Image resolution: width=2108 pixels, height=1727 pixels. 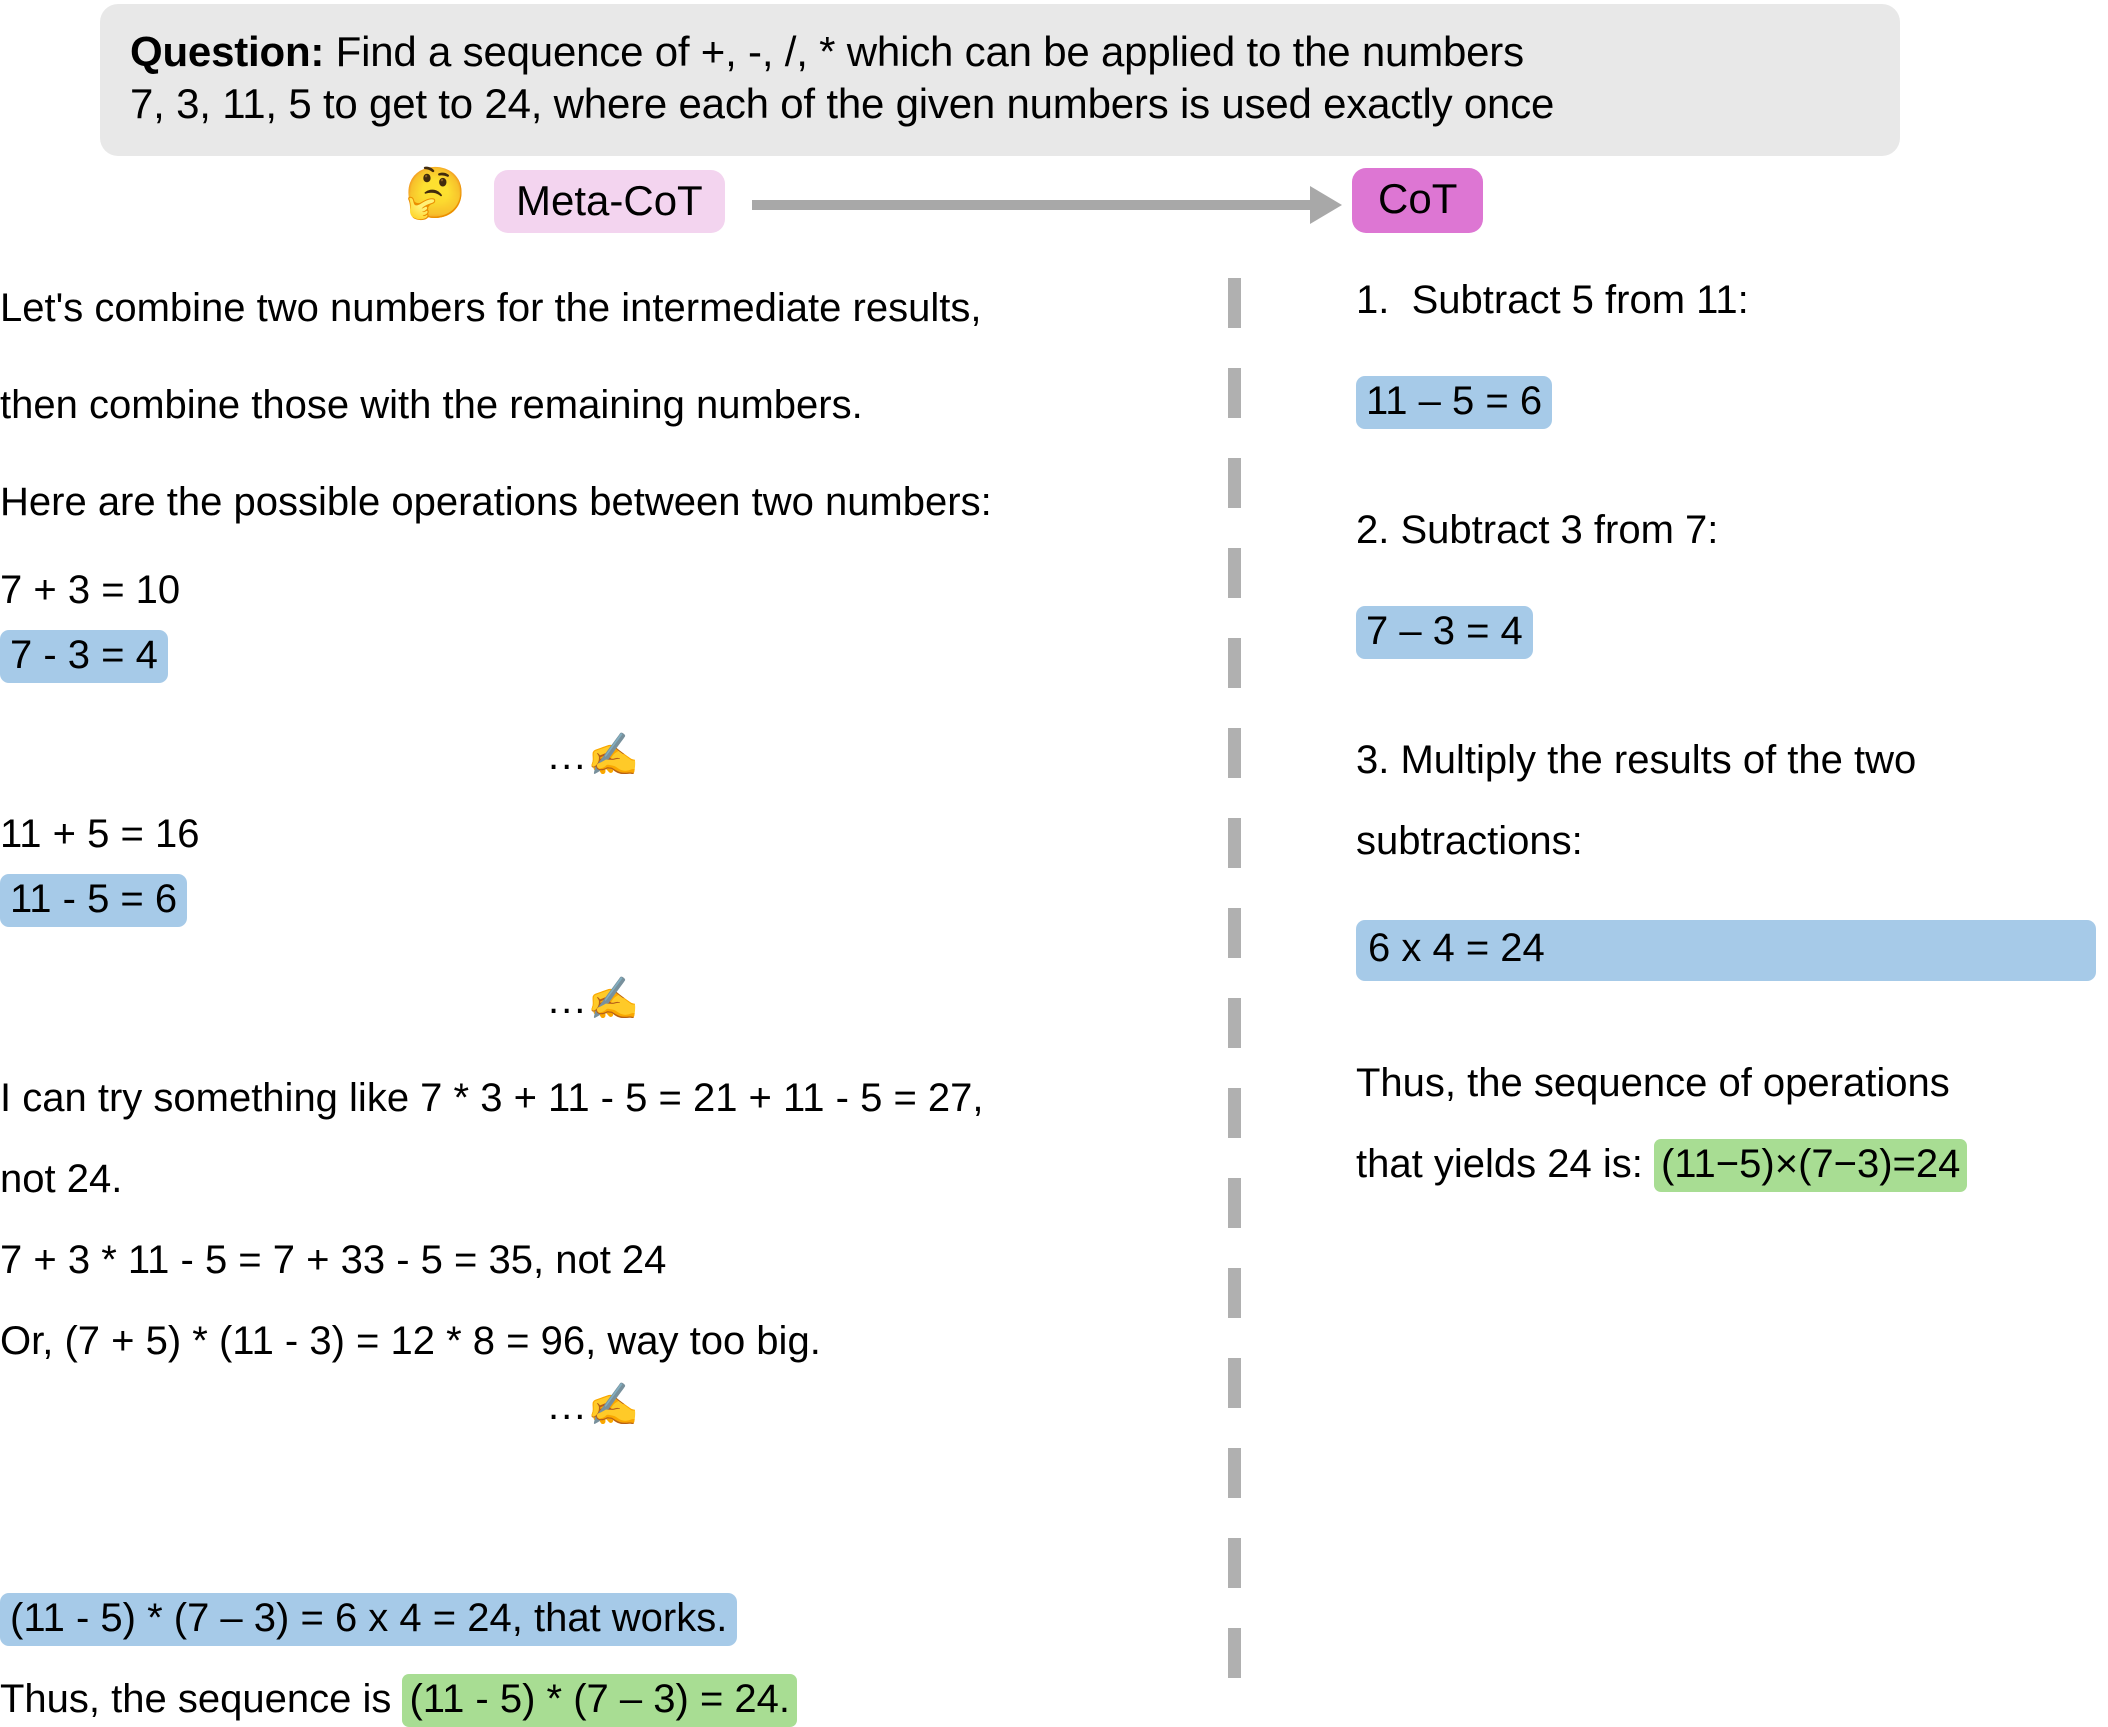 I want to click on cot-conclusion-highlight: (11−5)×(7−3)=24, so click(x=1810, y=1165).